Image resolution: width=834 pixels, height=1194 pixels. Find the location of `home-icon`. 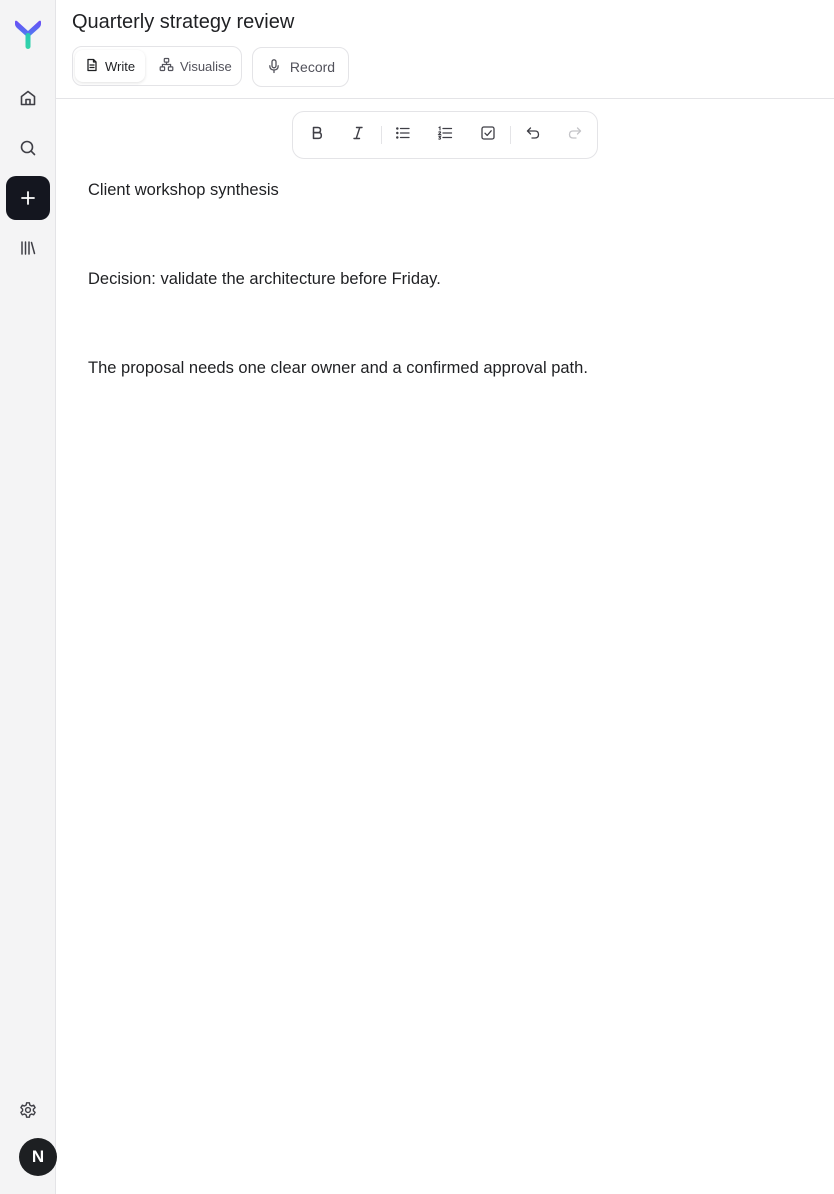

home-icon is located at coordinates (28, 98).